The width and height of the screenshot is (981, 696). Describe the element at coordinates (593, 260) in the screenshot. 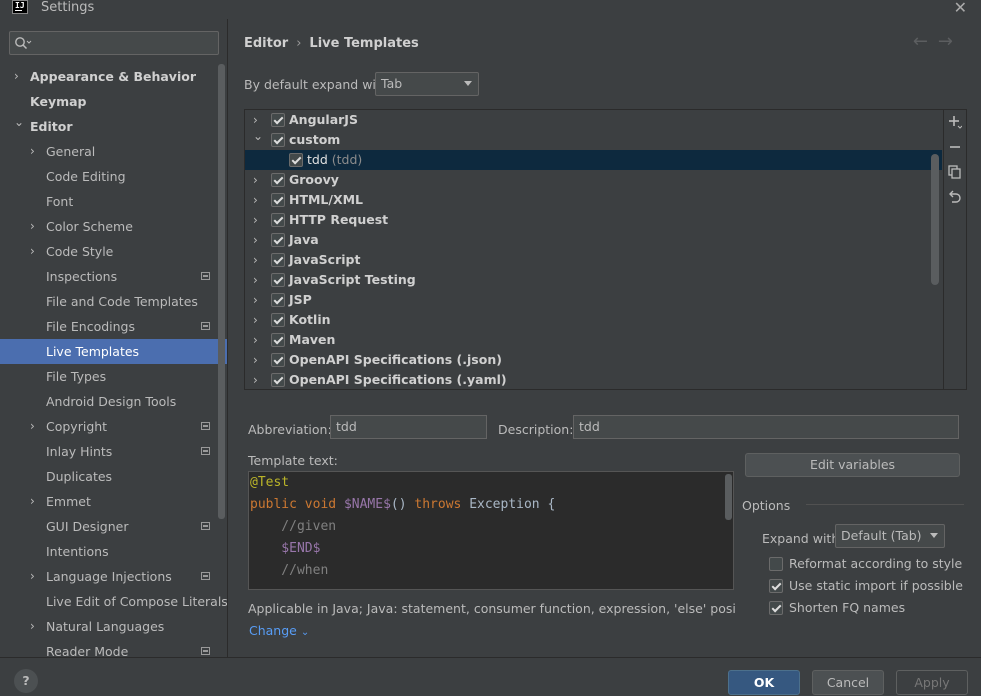

I see `template-group-row: › JavaScript` at that location.